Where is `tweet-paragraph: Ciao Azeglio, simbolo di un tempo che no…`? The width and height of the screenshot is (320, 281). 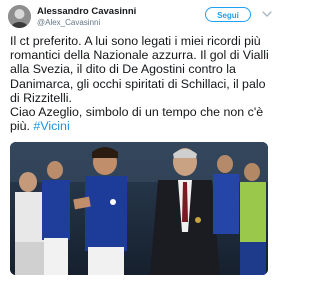 tweet-paragraph: Ciao Azeglio, simbolo di un tempo che no… is located at coordinates (144, 119).